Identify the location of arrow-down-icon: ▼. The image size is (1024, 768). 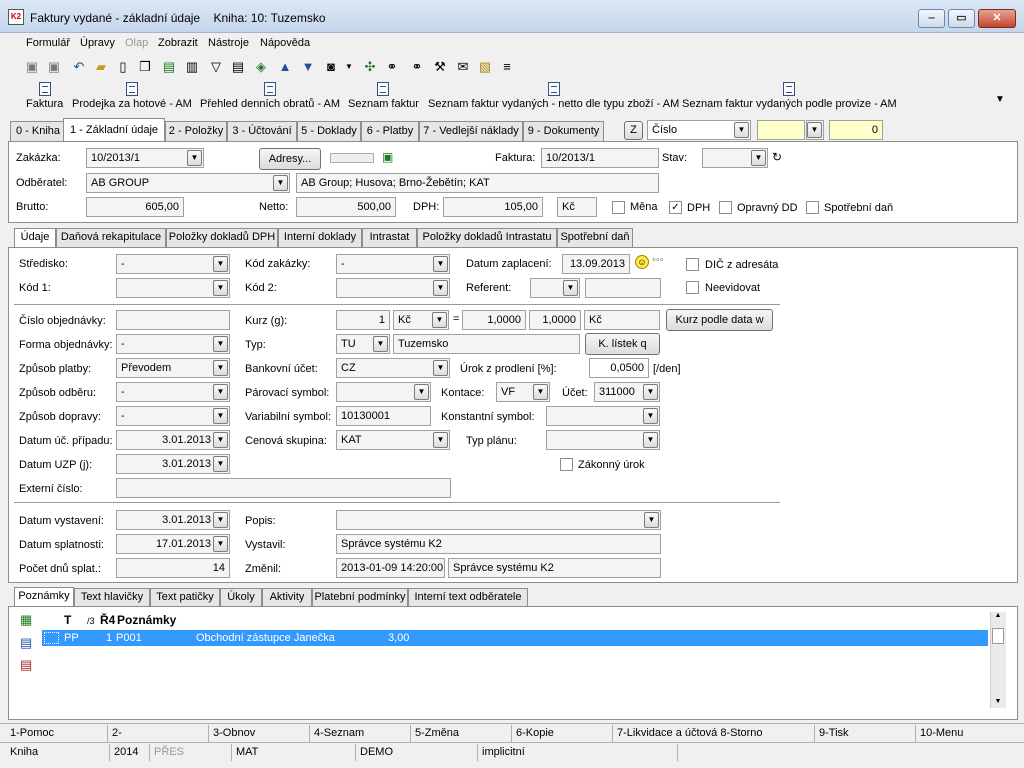
(308, 67).